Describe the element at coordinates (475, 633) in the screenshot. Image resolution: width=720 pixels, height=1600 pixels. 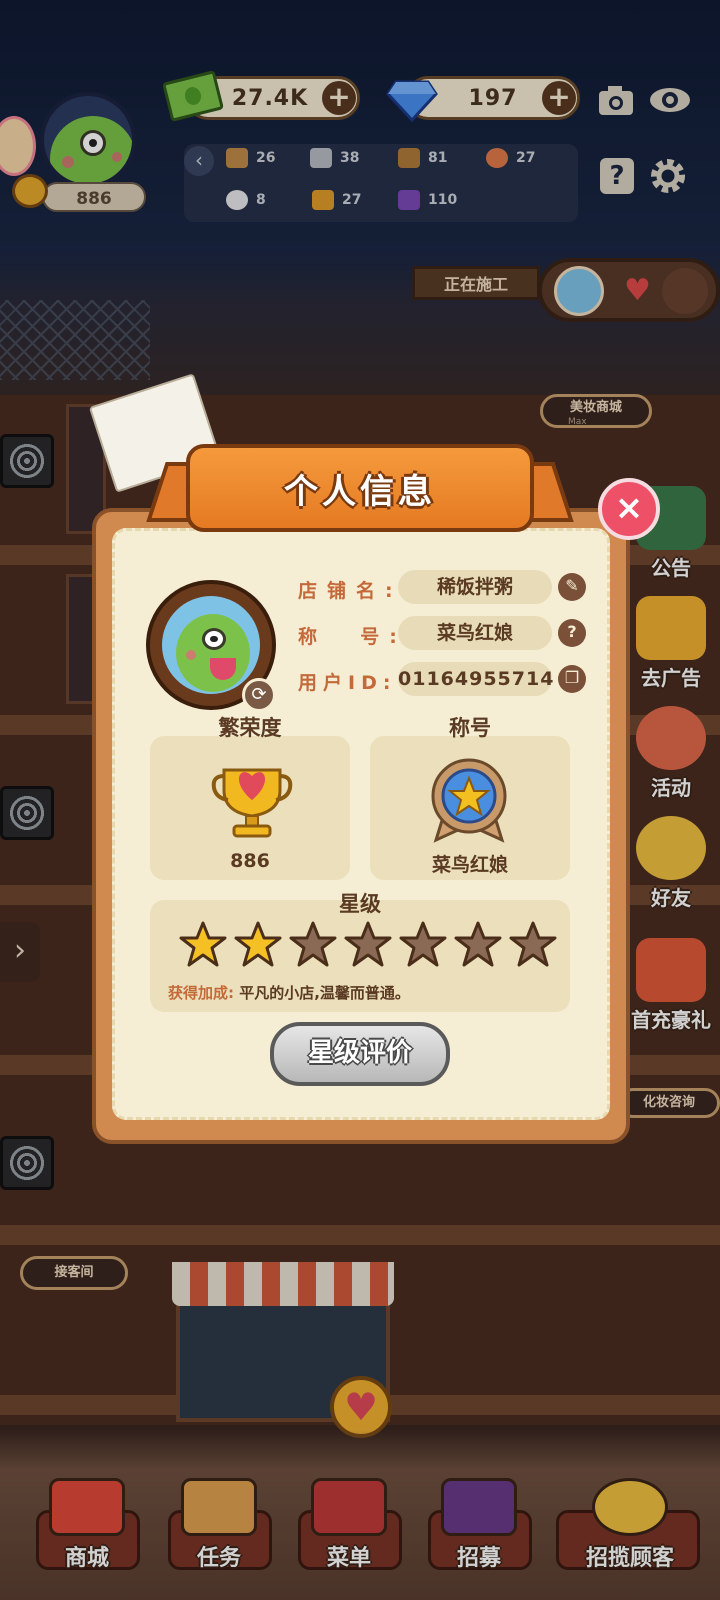
I see `title-value: 菜鸟红娘` at that location.